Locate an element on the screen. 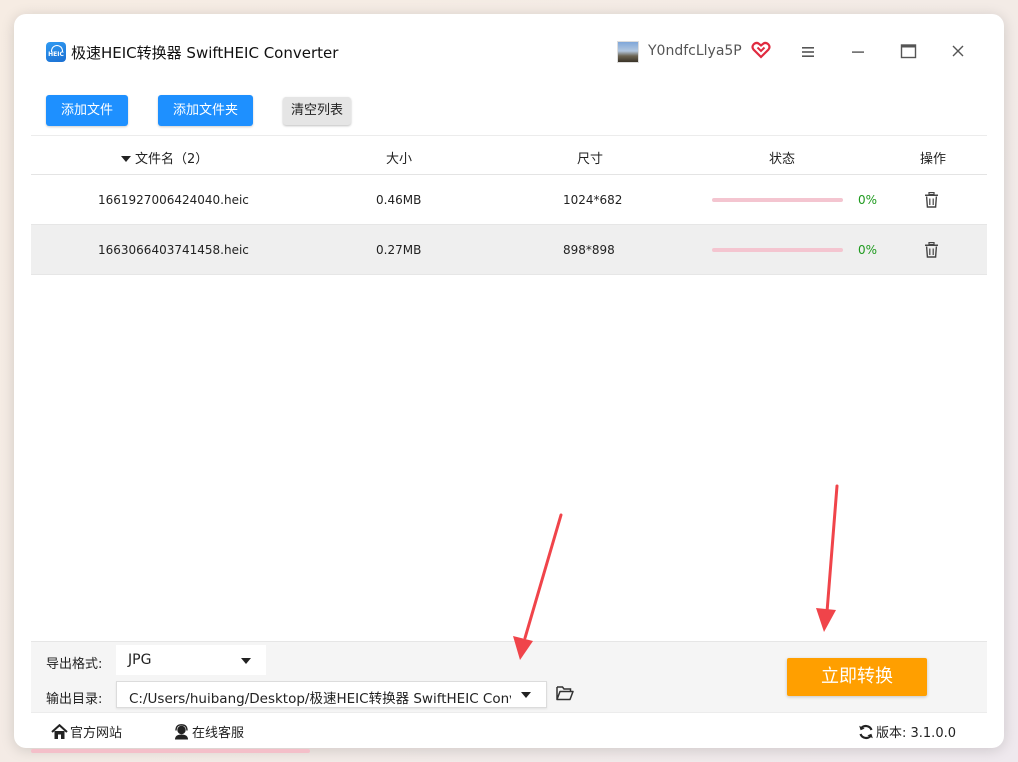  online-service-link: 在线客服 is located at coordinates (208, 731).